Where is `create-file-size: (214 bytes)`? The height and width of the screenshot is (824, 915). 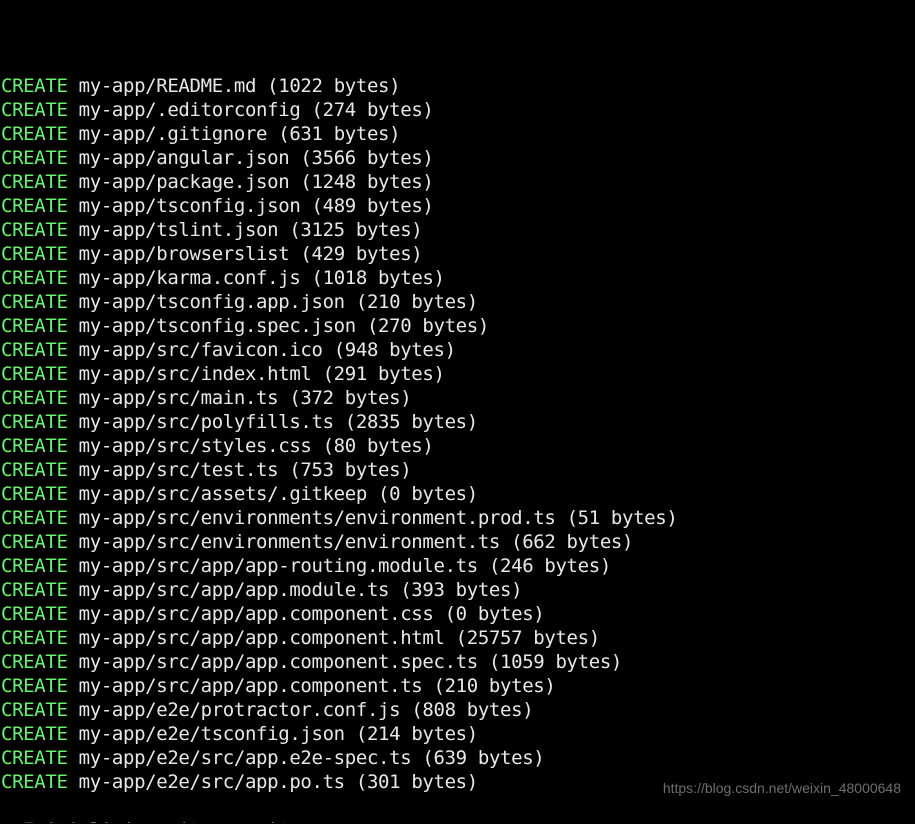
create-file-size: (214 bytes) is located at coordinates (416, 734).